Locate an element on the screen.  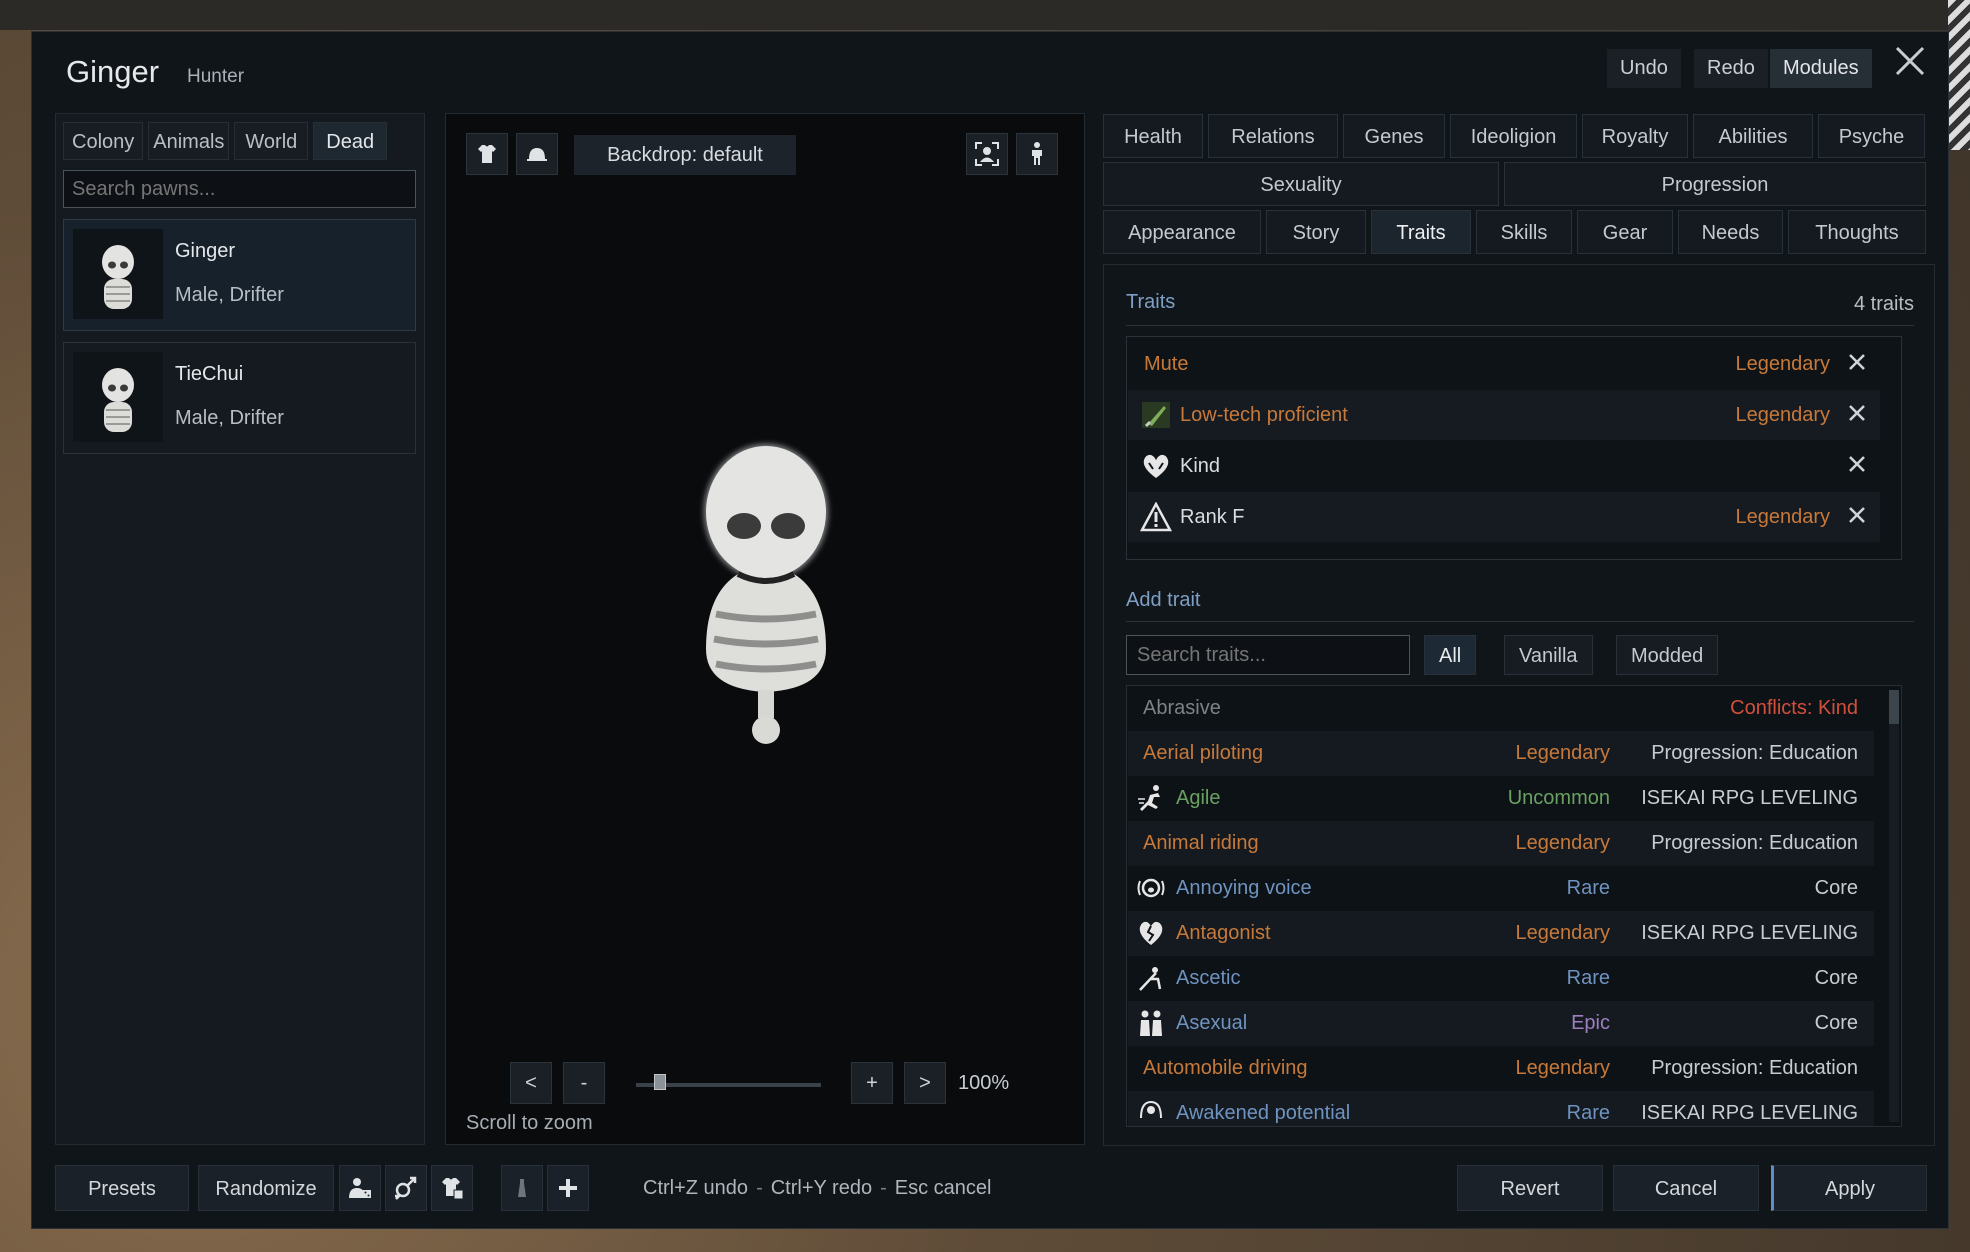
pawn-description: Male, Drifter is located at coordinates (229, 418).